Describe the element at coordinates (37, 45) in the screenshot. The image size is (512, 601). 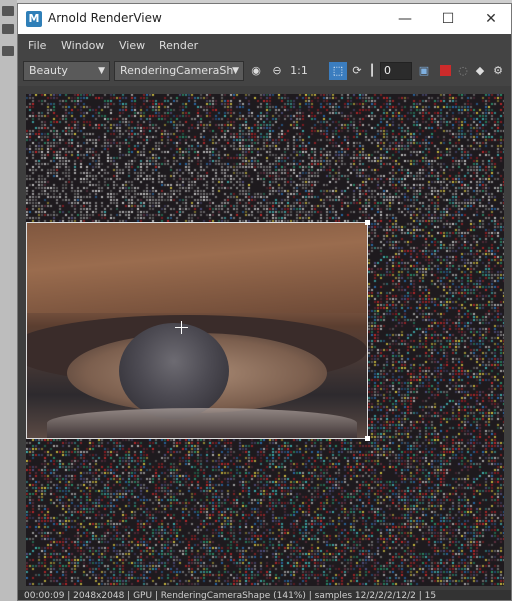
I see `menu-file: File` at that location.